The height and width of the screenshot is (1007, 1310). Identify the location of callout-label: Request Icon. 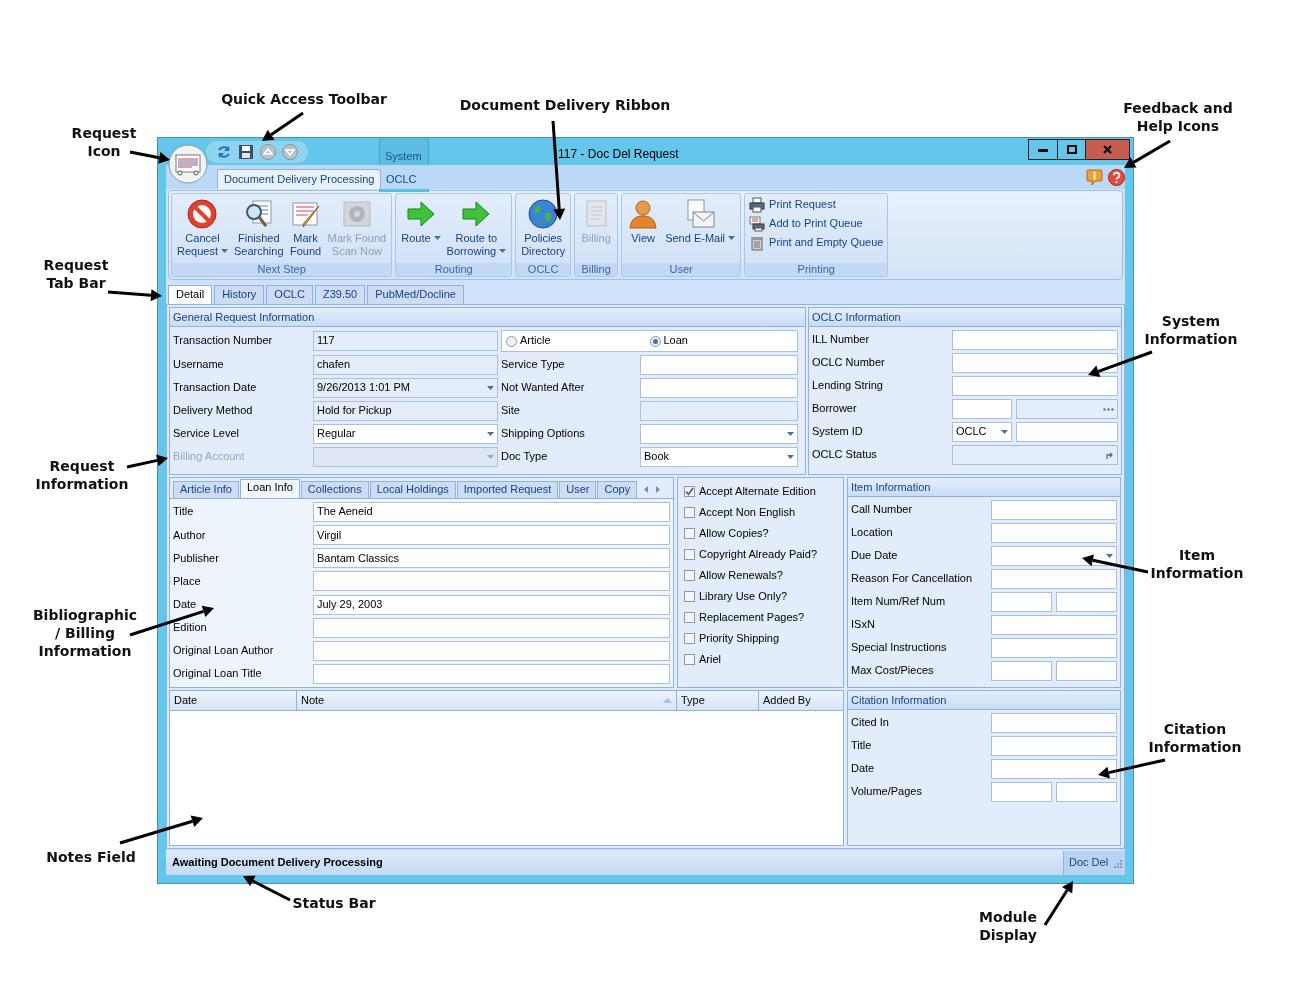
(104, 142).